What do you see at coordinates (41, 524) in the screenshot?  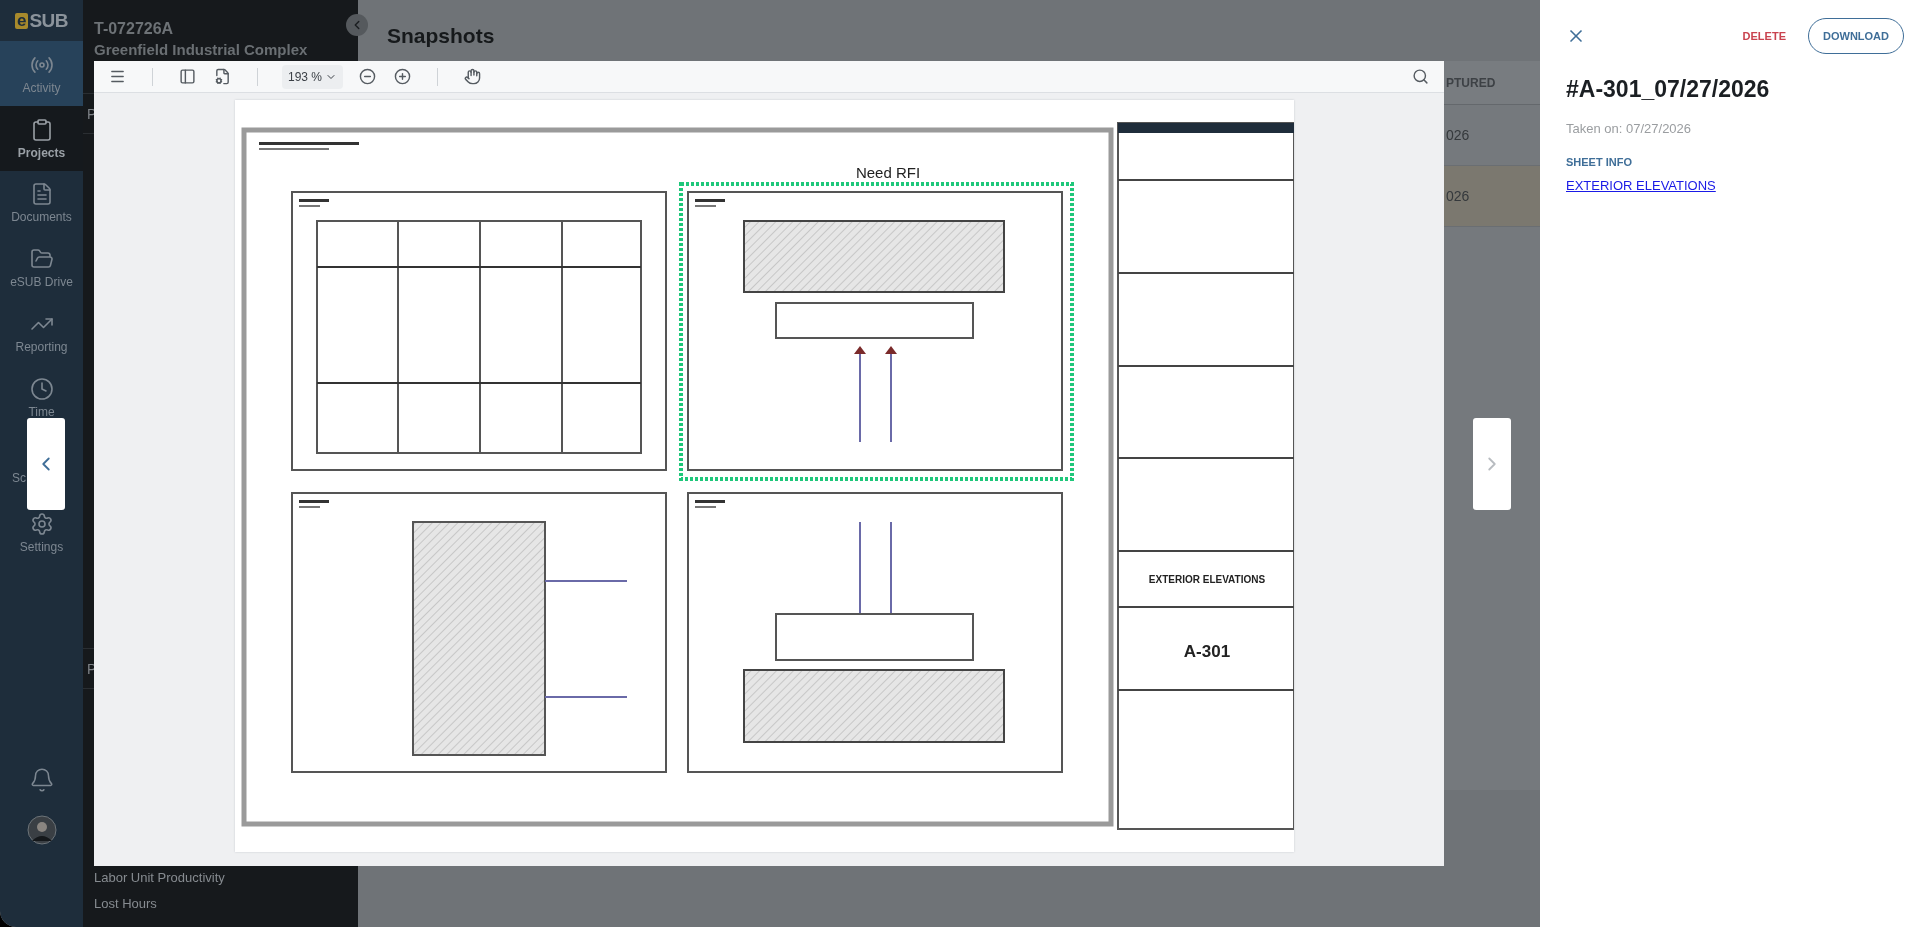 I see `settings-icon` at bounding box center [41, 524].